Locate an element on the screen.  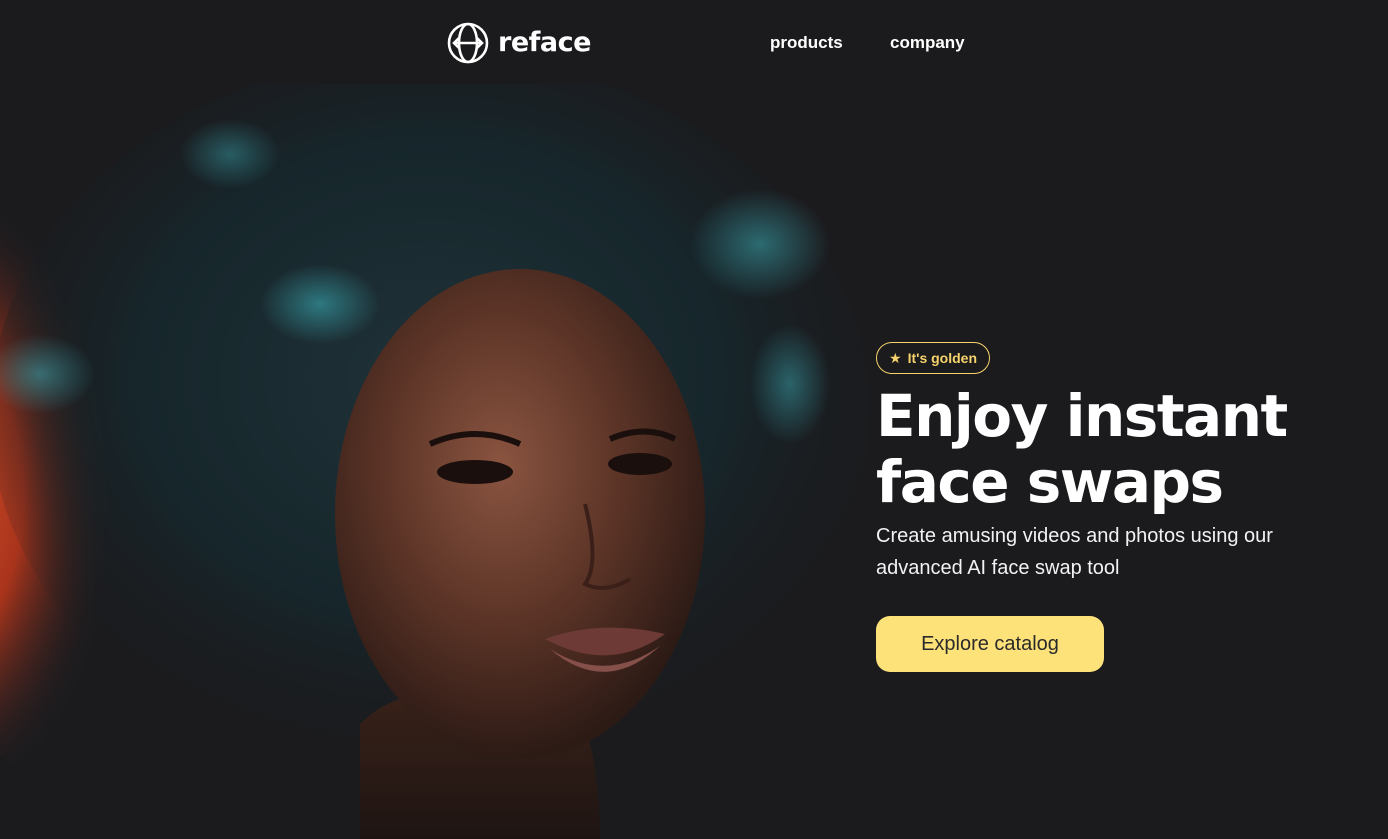
site-header: reface products company is located at coordinates (694, 42).